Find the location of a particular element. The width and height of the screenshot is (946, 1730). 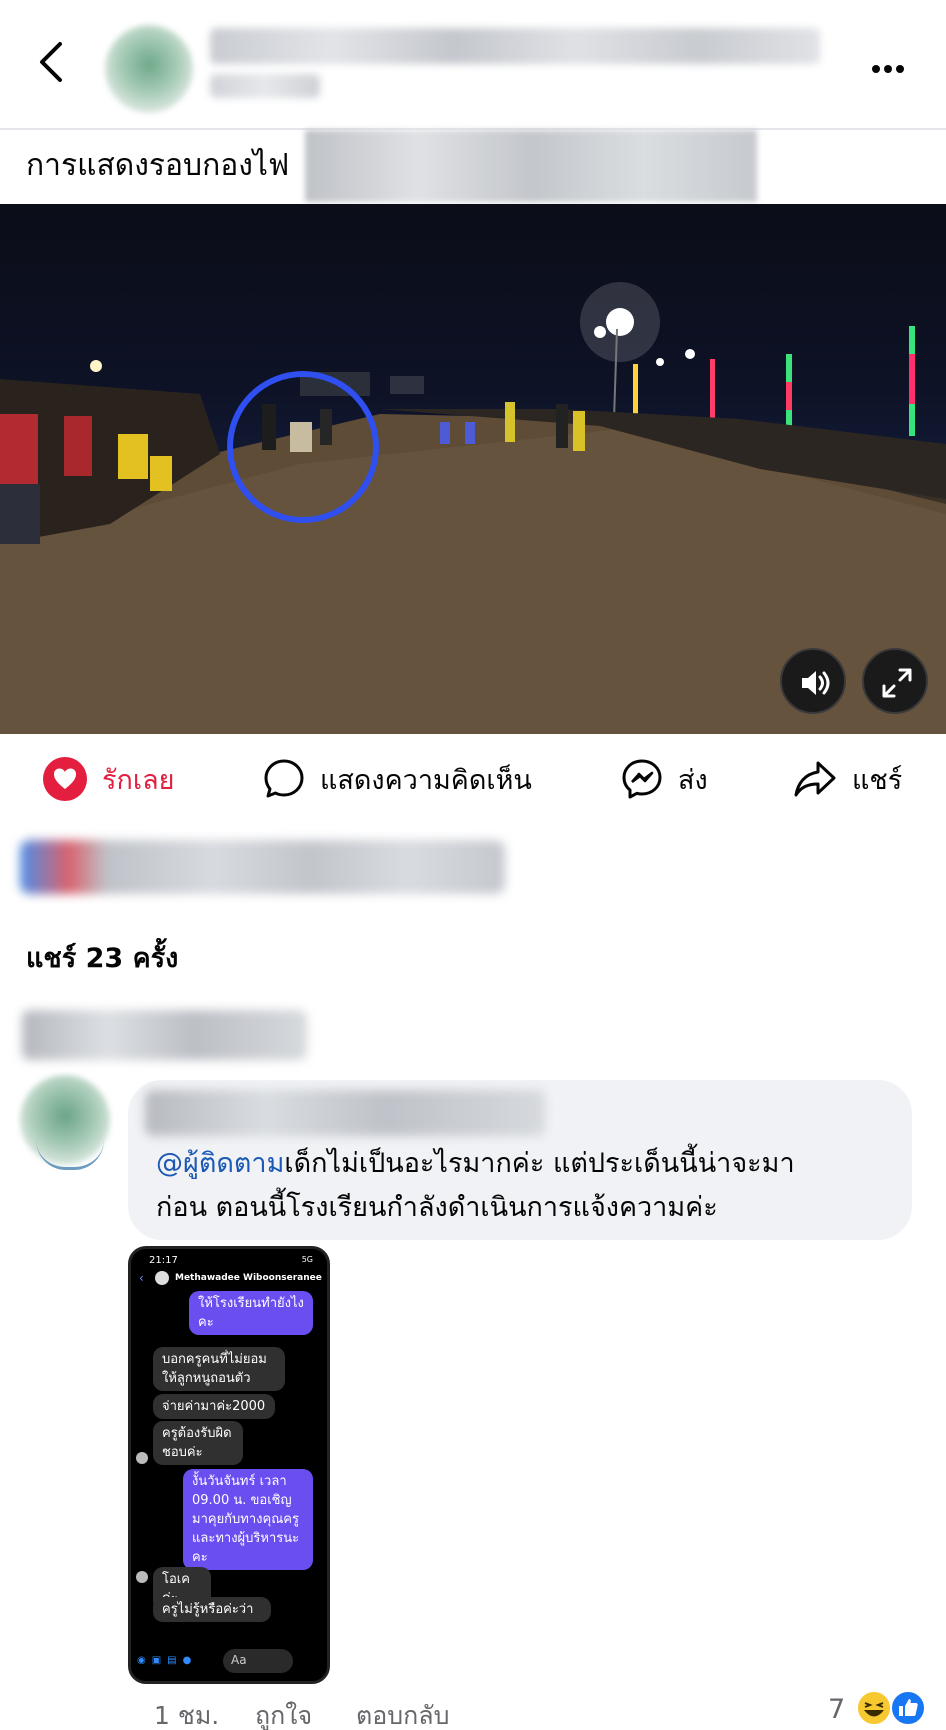

chat-message: ครูต้องรับผิดชอบค่ะ is located at coordinates (198, 1443).